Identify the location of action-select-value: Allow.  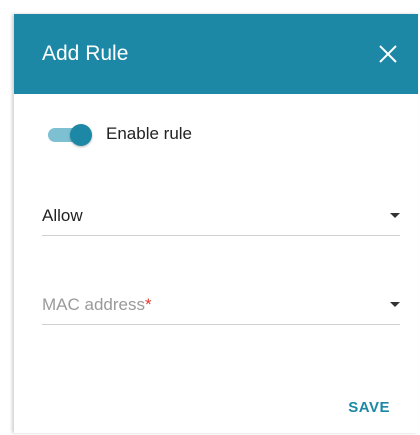
(62, 215).